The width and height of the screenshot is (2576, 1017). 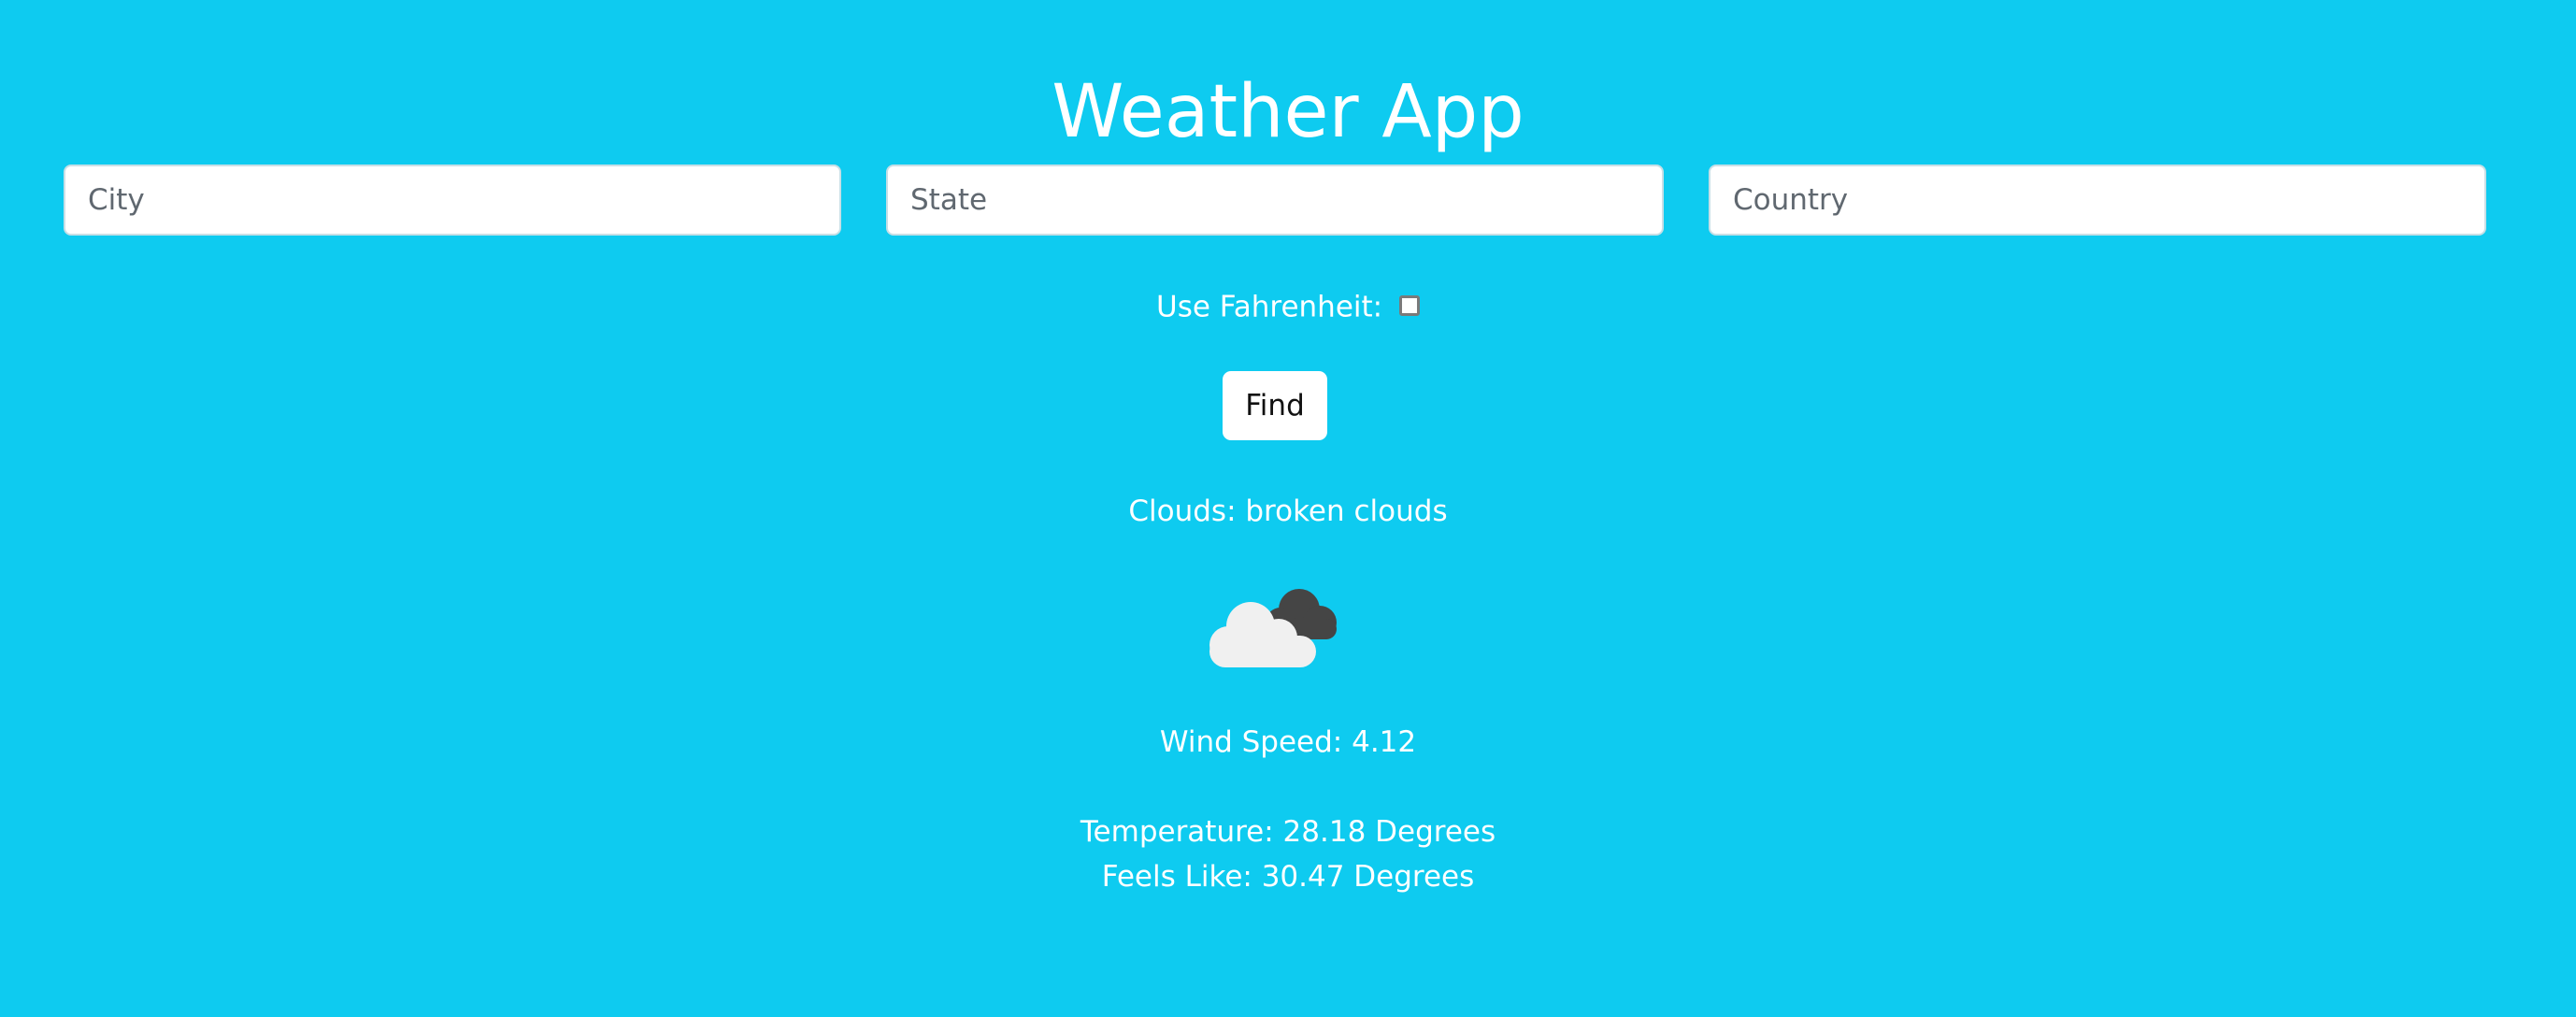 What do you see at coordinates (1288, 511) in the screenshot?
I see `clouds-description: Clouds: broken clouds` at bounding box center [1288, 511].